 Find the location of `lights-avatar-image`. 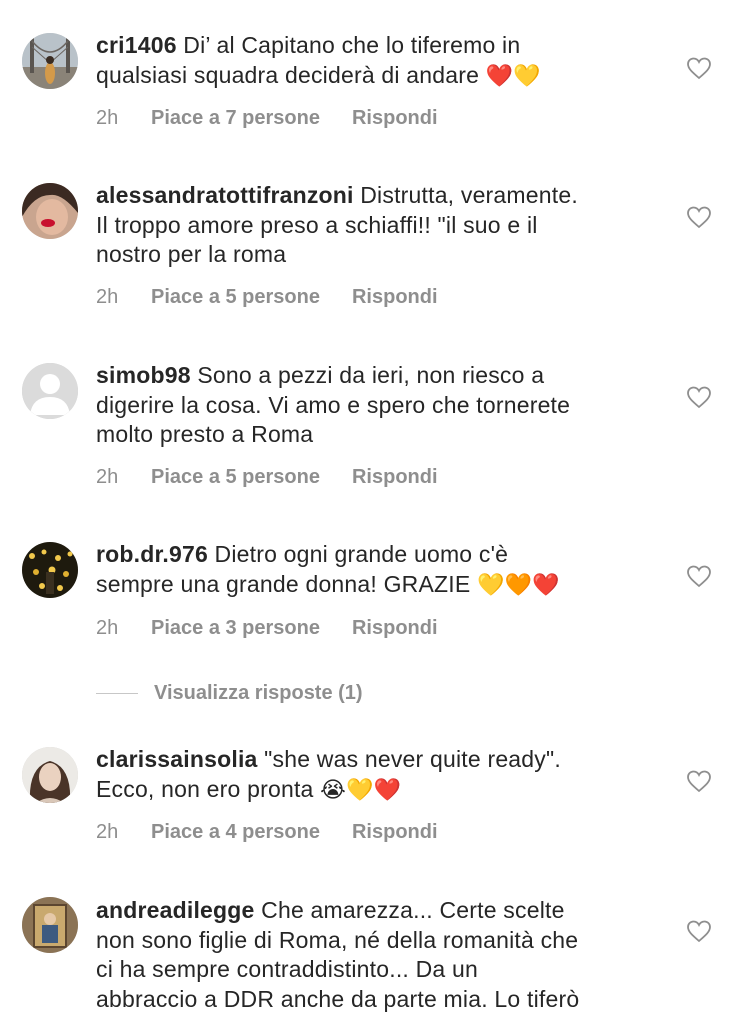

lights-avatar-image is located at coordinates (50, 570).